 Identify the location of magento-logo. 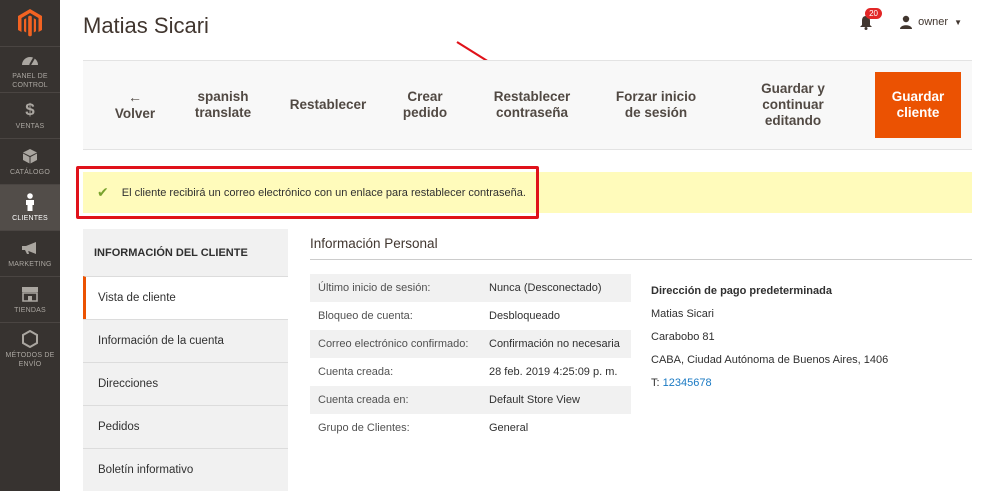
(30, 23).